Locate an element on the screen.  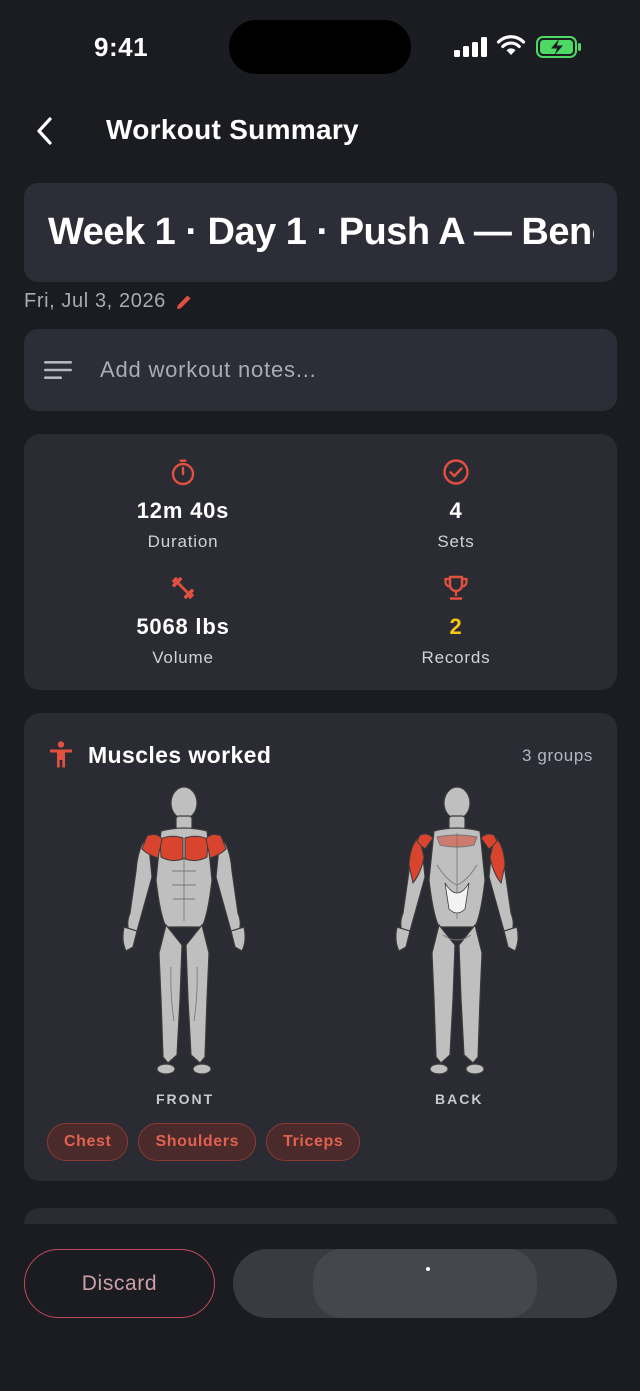
notes-lines-icon is located at coordinates (58, 370).